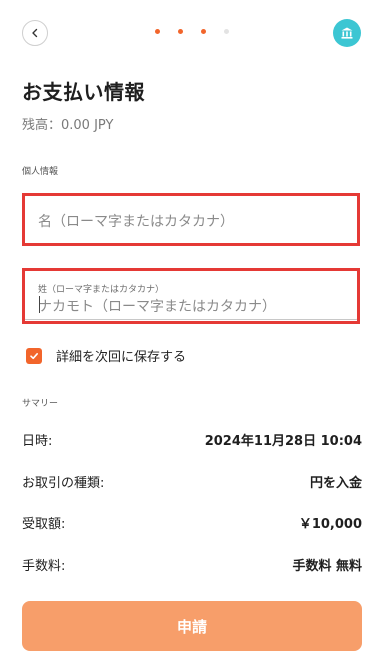 The image size is (375, 667). What do you see at coordinates (40, 172) in the screenshot?
I see `personal-info-label: 個人情報` at bounding box center [40, 172].